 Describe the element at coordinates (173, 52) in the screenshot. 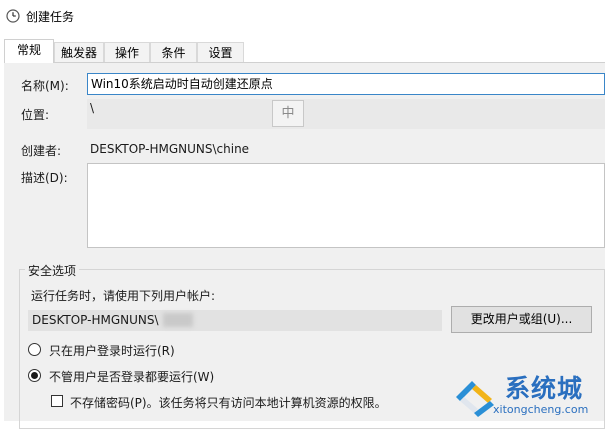

I see `tab-conditions: 条件` at that location.